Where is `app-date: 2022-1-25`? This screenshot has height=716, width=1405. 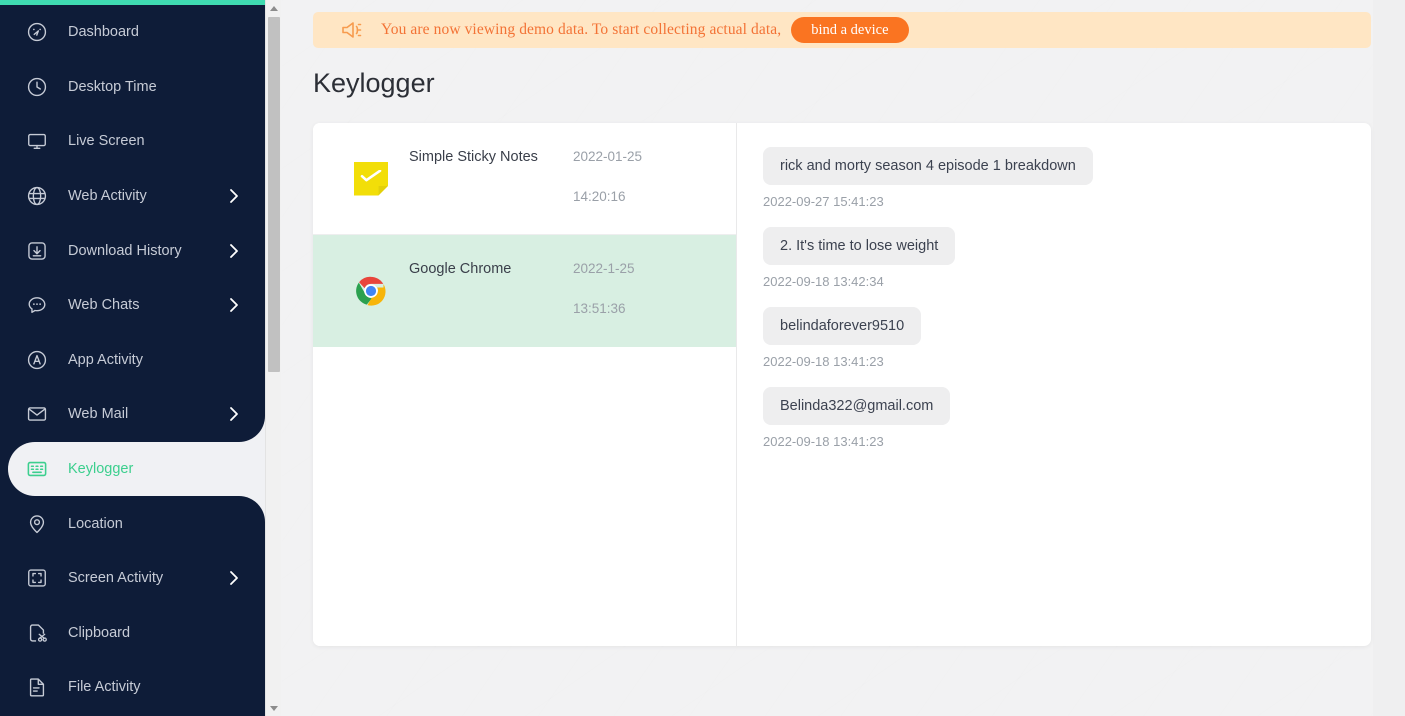
app-date: 2022-1-25 is located at coordinates (604, 268).